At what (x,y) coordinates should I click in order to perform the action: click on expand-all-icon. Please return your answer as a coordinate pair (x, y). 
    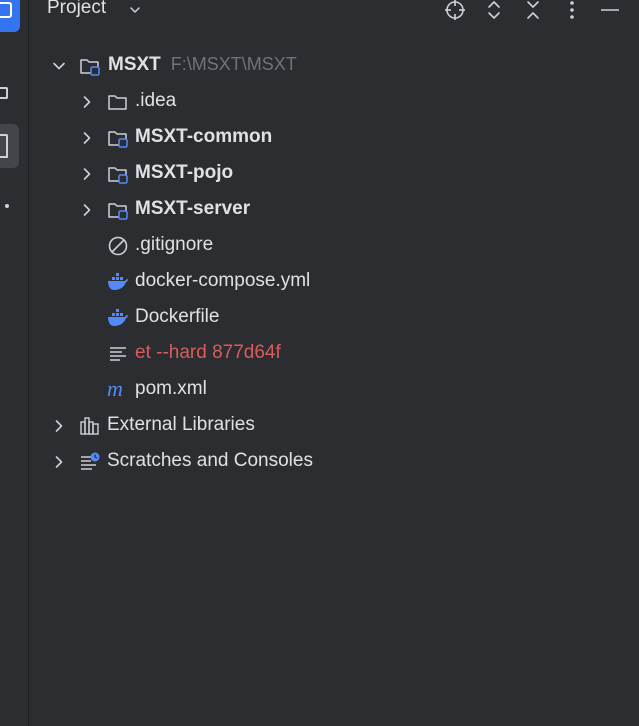
    Looking at the image, I should click on (494, 10).